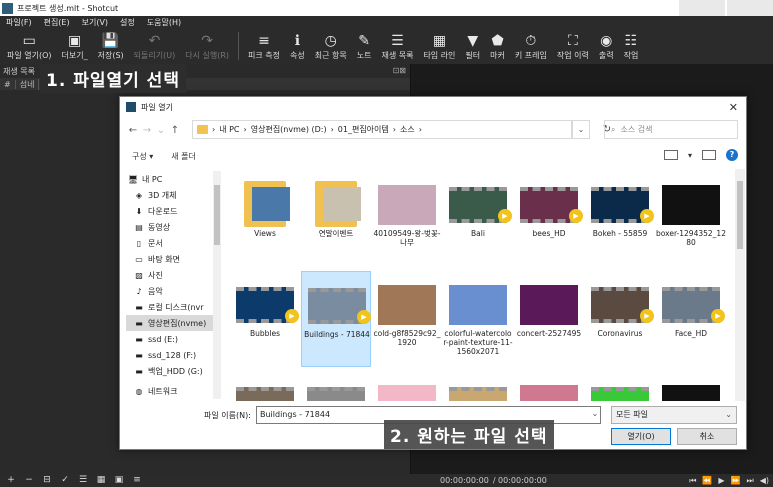 This screenshot has height=487, width=773. Describe the element at coordinates (119, 480) in the screenshot. I see `tile-view-icon: ▣` at that location.